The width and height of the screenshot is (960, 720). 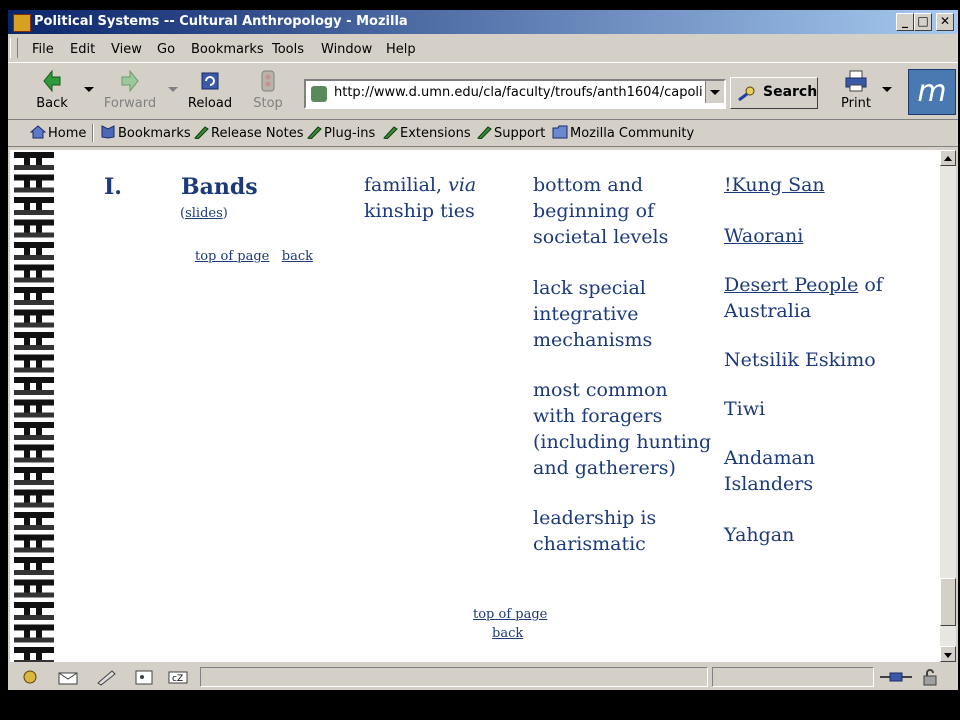 What do you see at coordinates (520, 133) in the screenshot?
I see `support-label: Support` at bounding box center [520, 133].